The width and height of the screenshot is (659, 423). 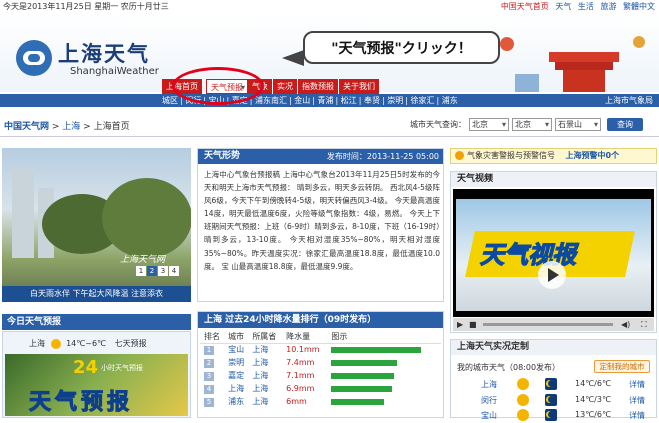 I want to click on link-travel: 旅游, so click(x=608, y=6).